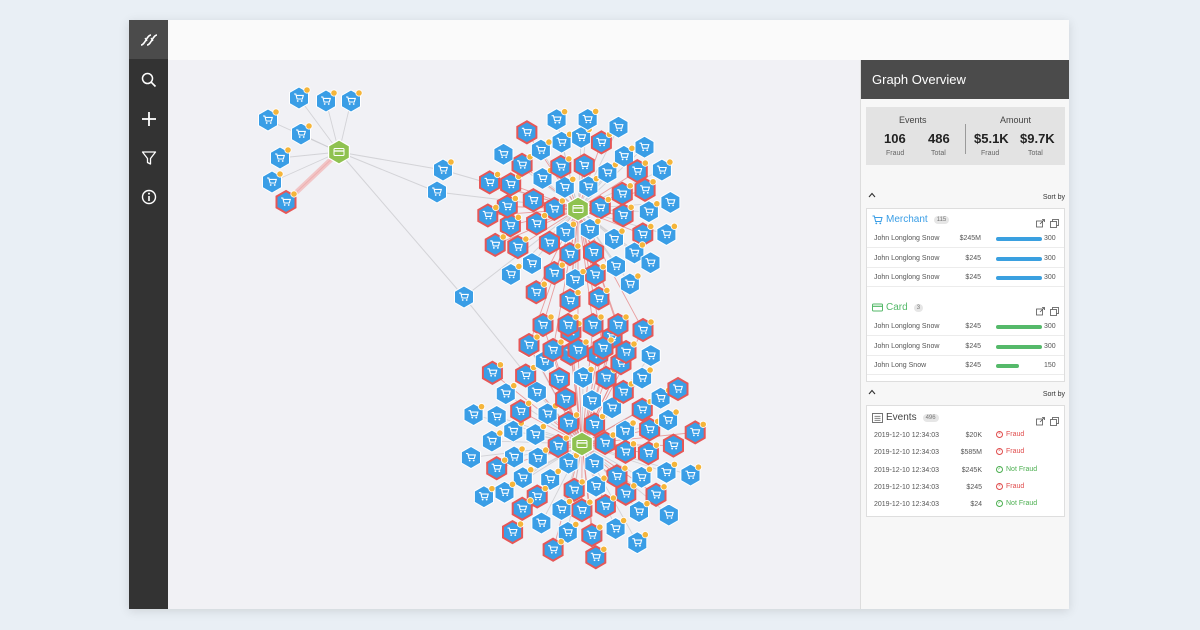 The image size is (1200, 630). I want to click on sort-by-button: Sort by, so click(1054, 394).